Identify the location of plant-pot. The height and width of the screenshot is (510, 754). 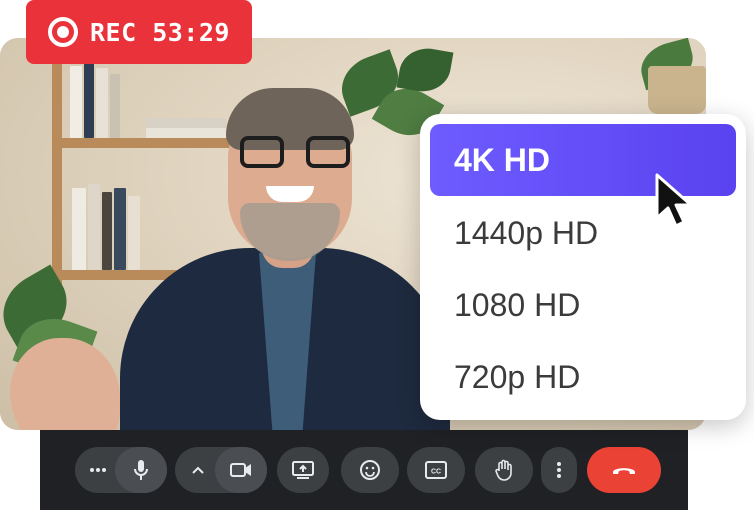
(677, 90).